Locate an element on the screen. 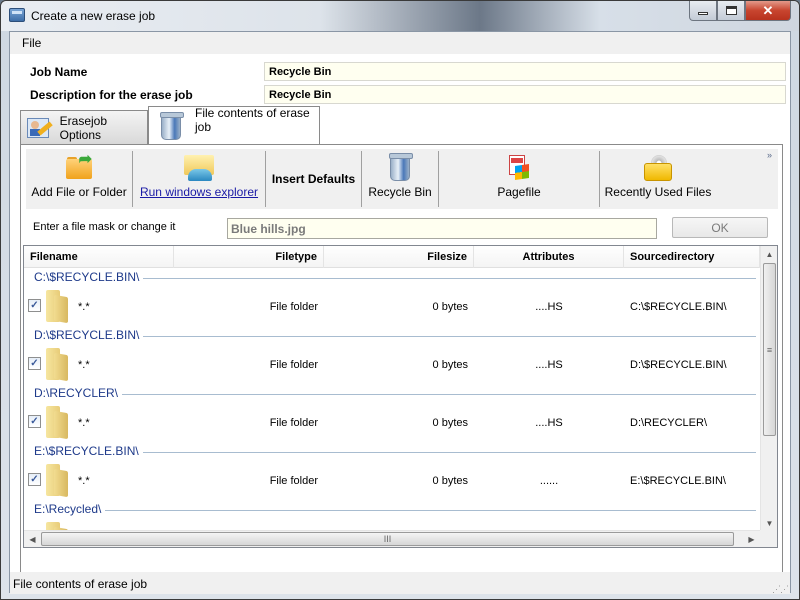 The height and width of the screenshot is (600, 800). maximize-button is located at coordinates (731, 11).